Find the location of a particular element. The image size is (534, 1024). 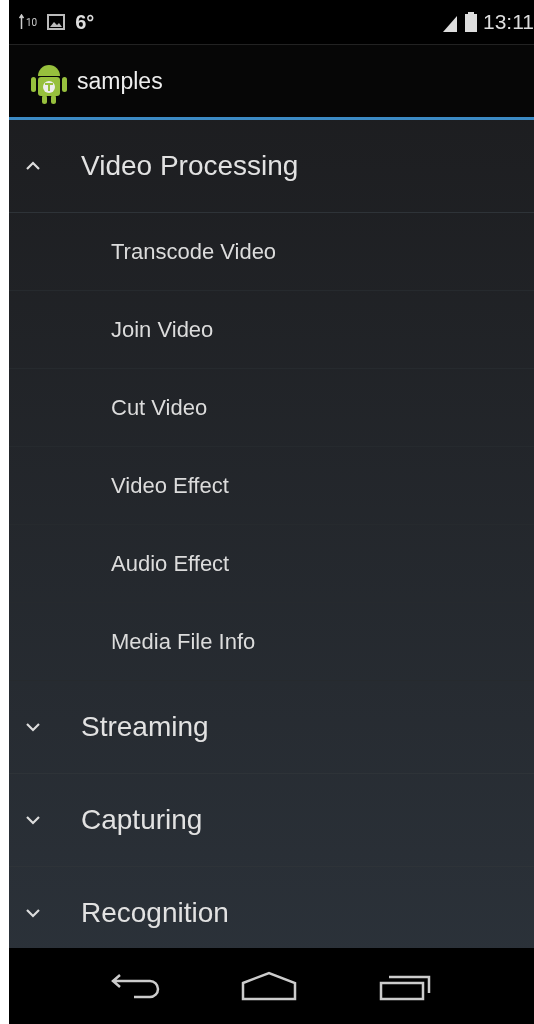

list-item: Video Effect is located at coordinates (170, 485).